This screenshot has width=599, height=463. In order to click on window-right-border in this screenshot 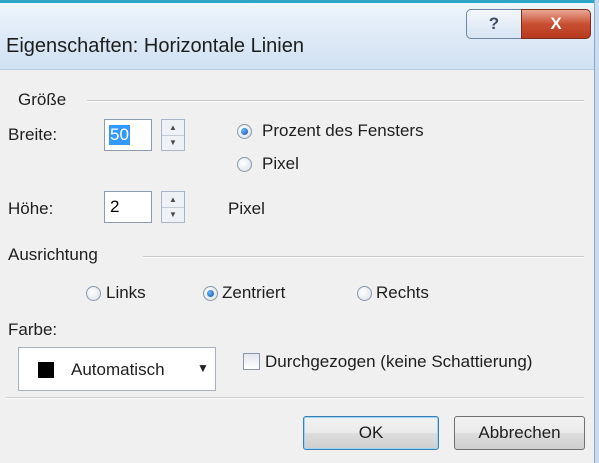, I will do `click(596, 231)`.